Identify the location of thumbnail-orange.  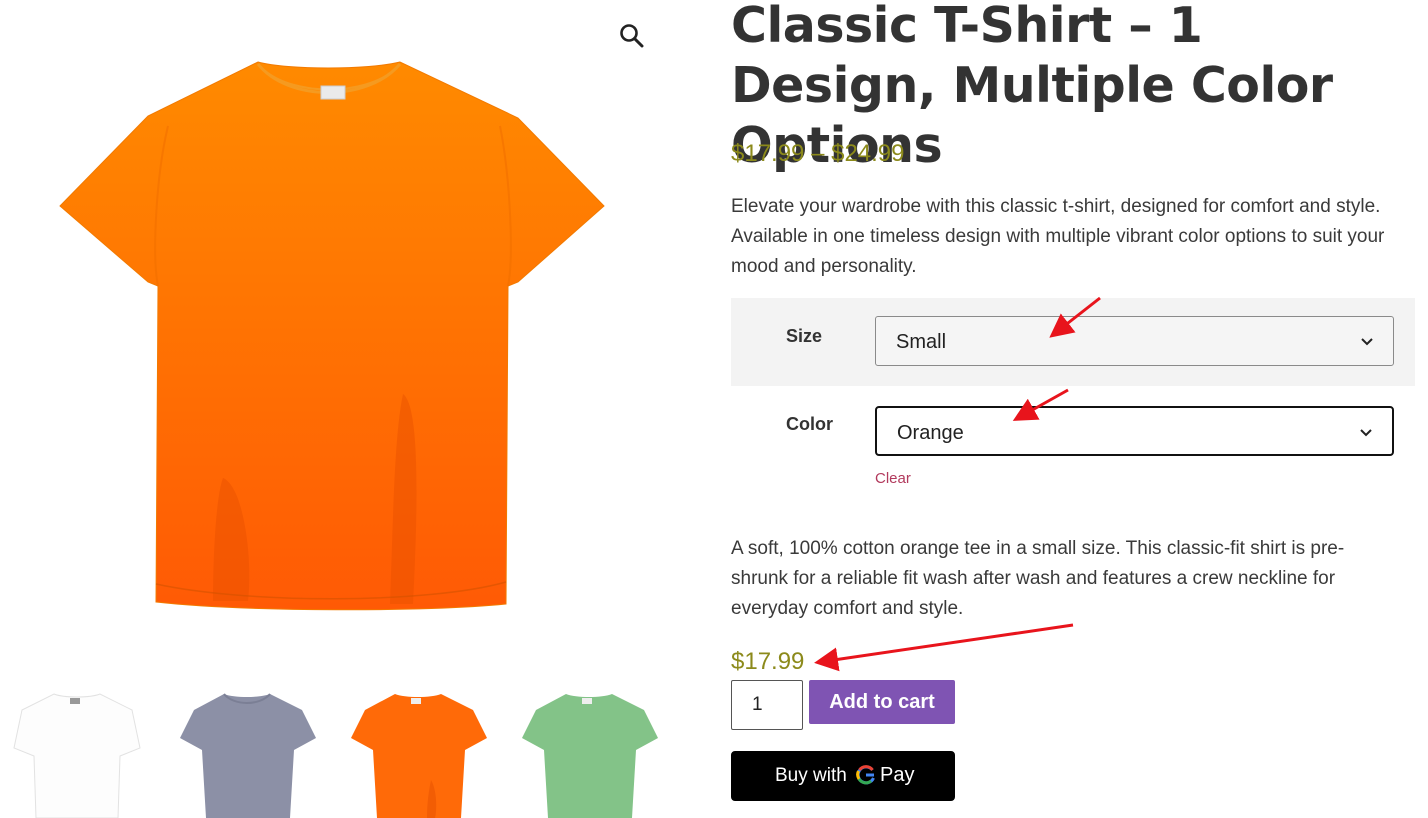
(418, 754).